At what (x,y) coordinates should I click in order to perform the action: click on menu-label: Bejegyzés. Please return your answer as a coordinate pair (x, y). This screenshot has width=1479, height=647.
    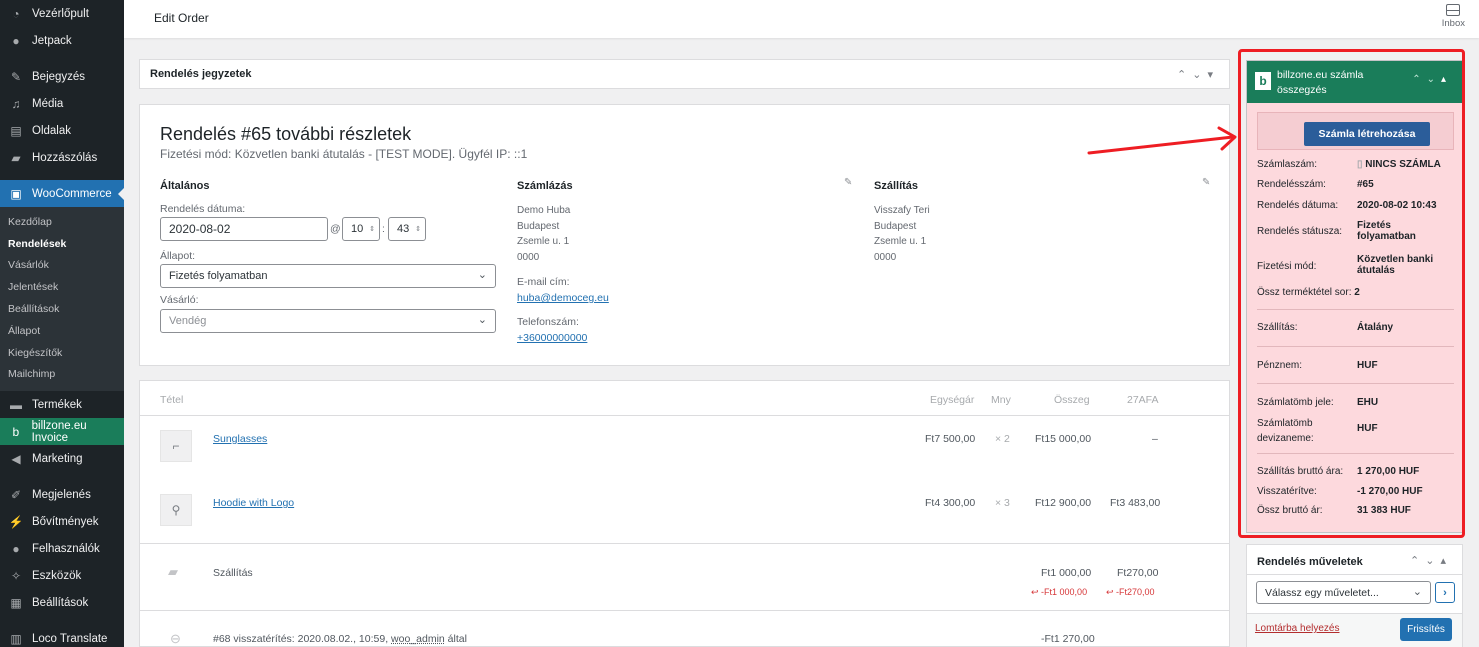
    Looking at the image, I should click on (59, 76).